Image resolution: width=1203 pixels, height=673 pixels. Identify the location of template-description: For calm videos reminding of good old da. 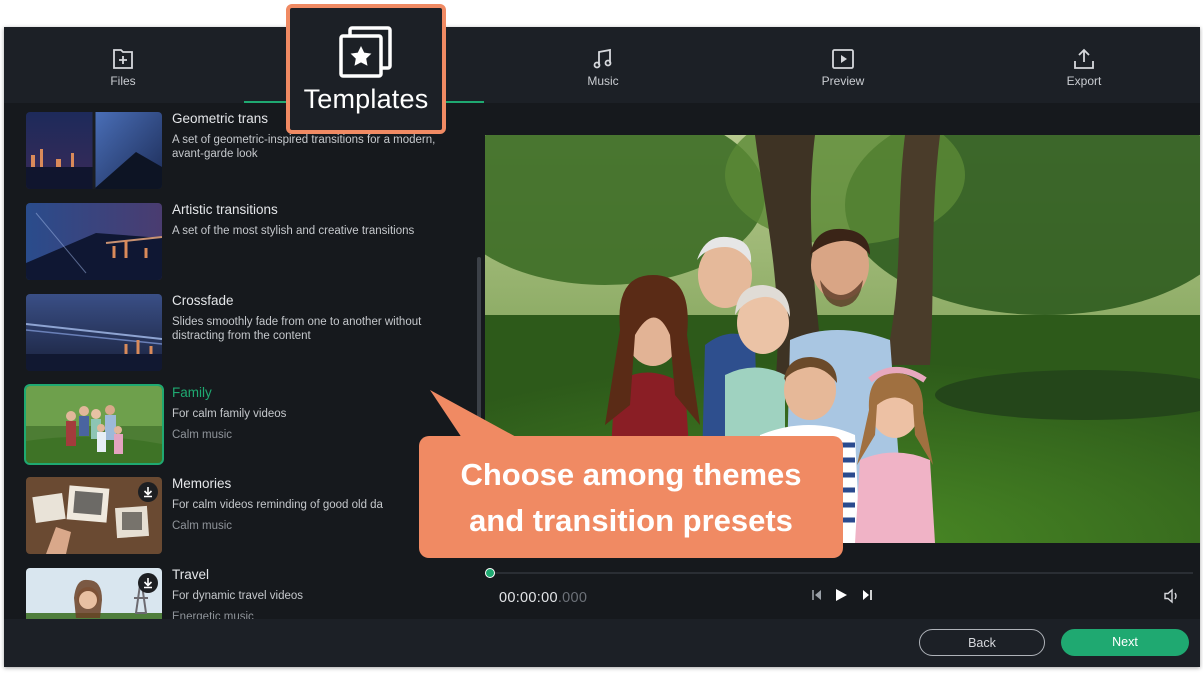
(277, 505).